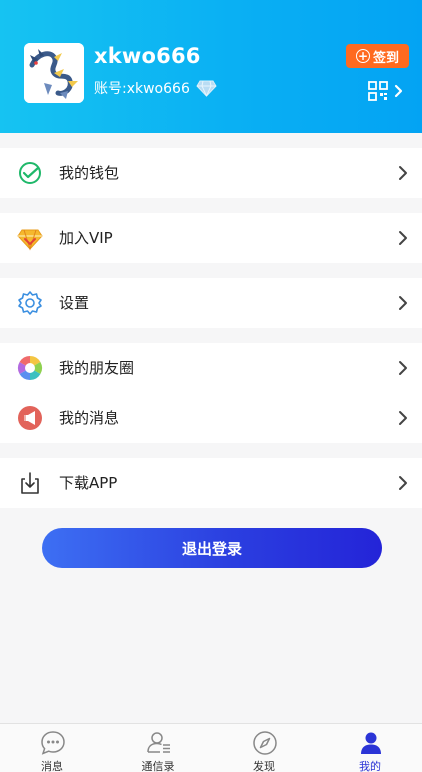  What do you see at coordinates (88, 483) in the screenshot?
I see `menu-label-download: 下载APP` at bounding box center [88, 483].